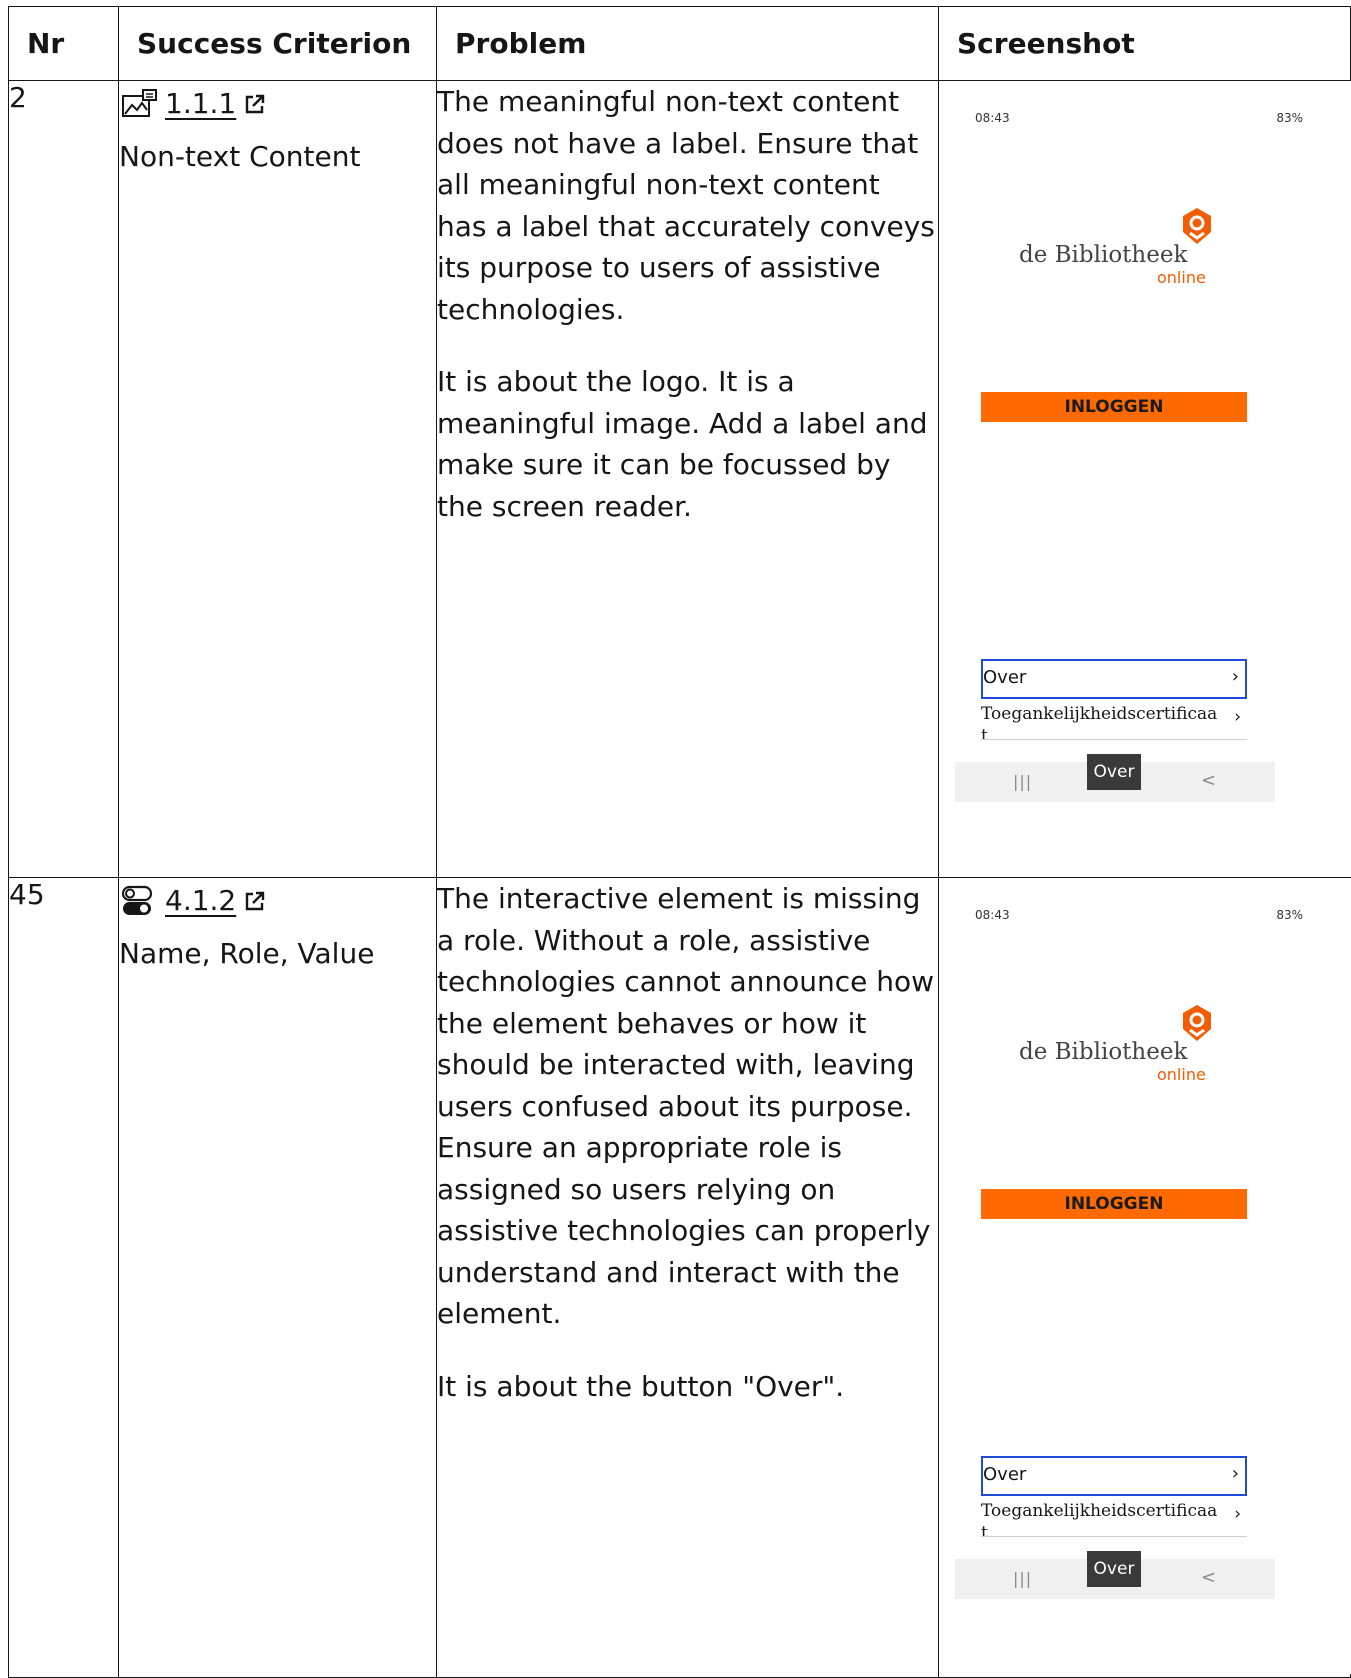 This screenshot has width=1351, height=1678. What do you see at coordinates (201, 900) in the screenshot?
I see `sc-number: 4.1.2` at bounding box center [201, 900].